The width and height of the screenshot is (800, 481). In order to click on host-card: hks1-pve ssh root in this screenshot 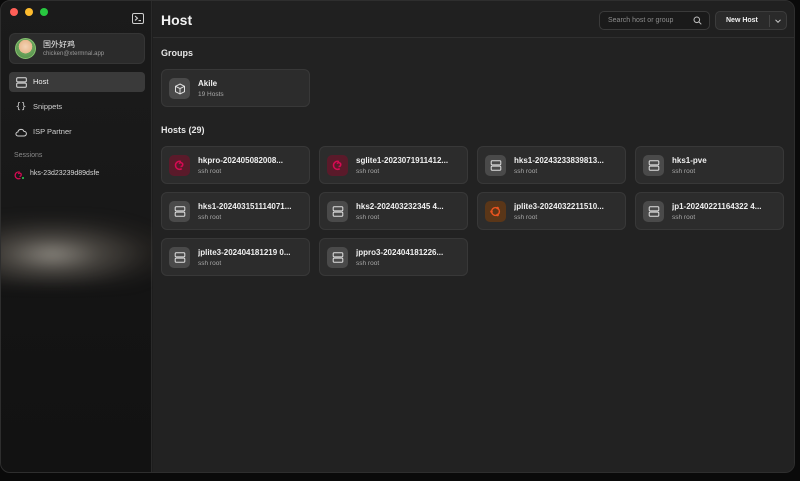, I will do `click(709, 165)`.